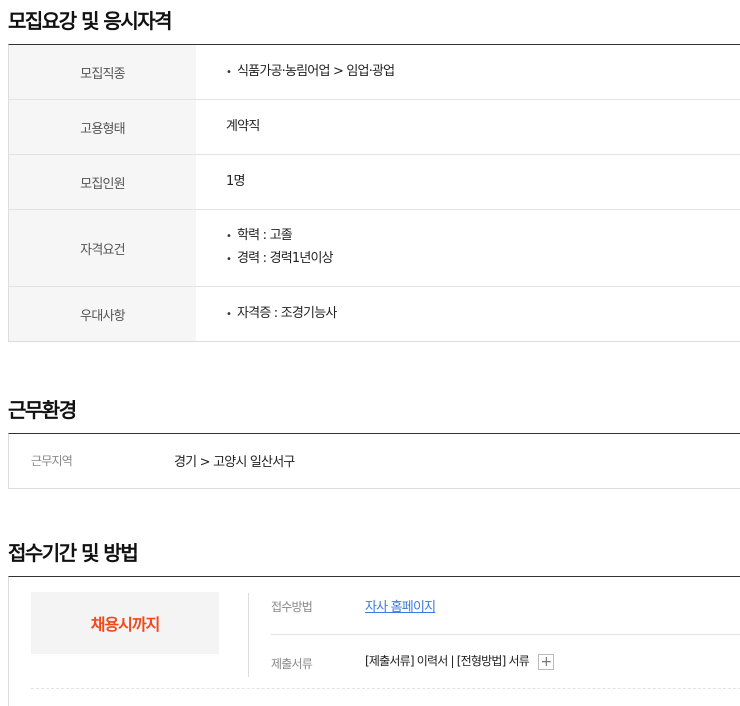 The height and width of the screenshot is (706, 740). Describe the element at coordinates (385, 688) in the screenshot. I see `dashed-divider` at that location.